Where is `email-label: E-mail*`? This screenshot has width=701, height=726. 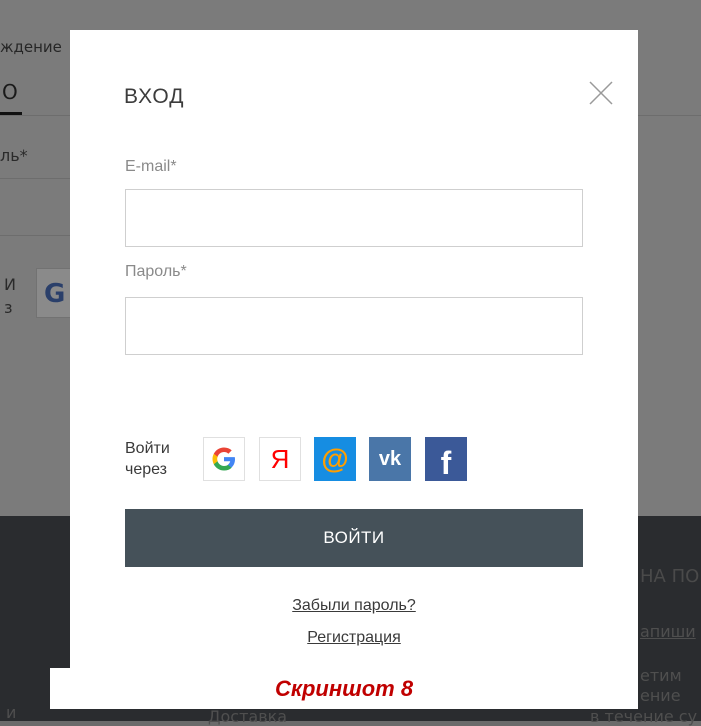 email-label: E-mail* is located at coordinates (151, 166).